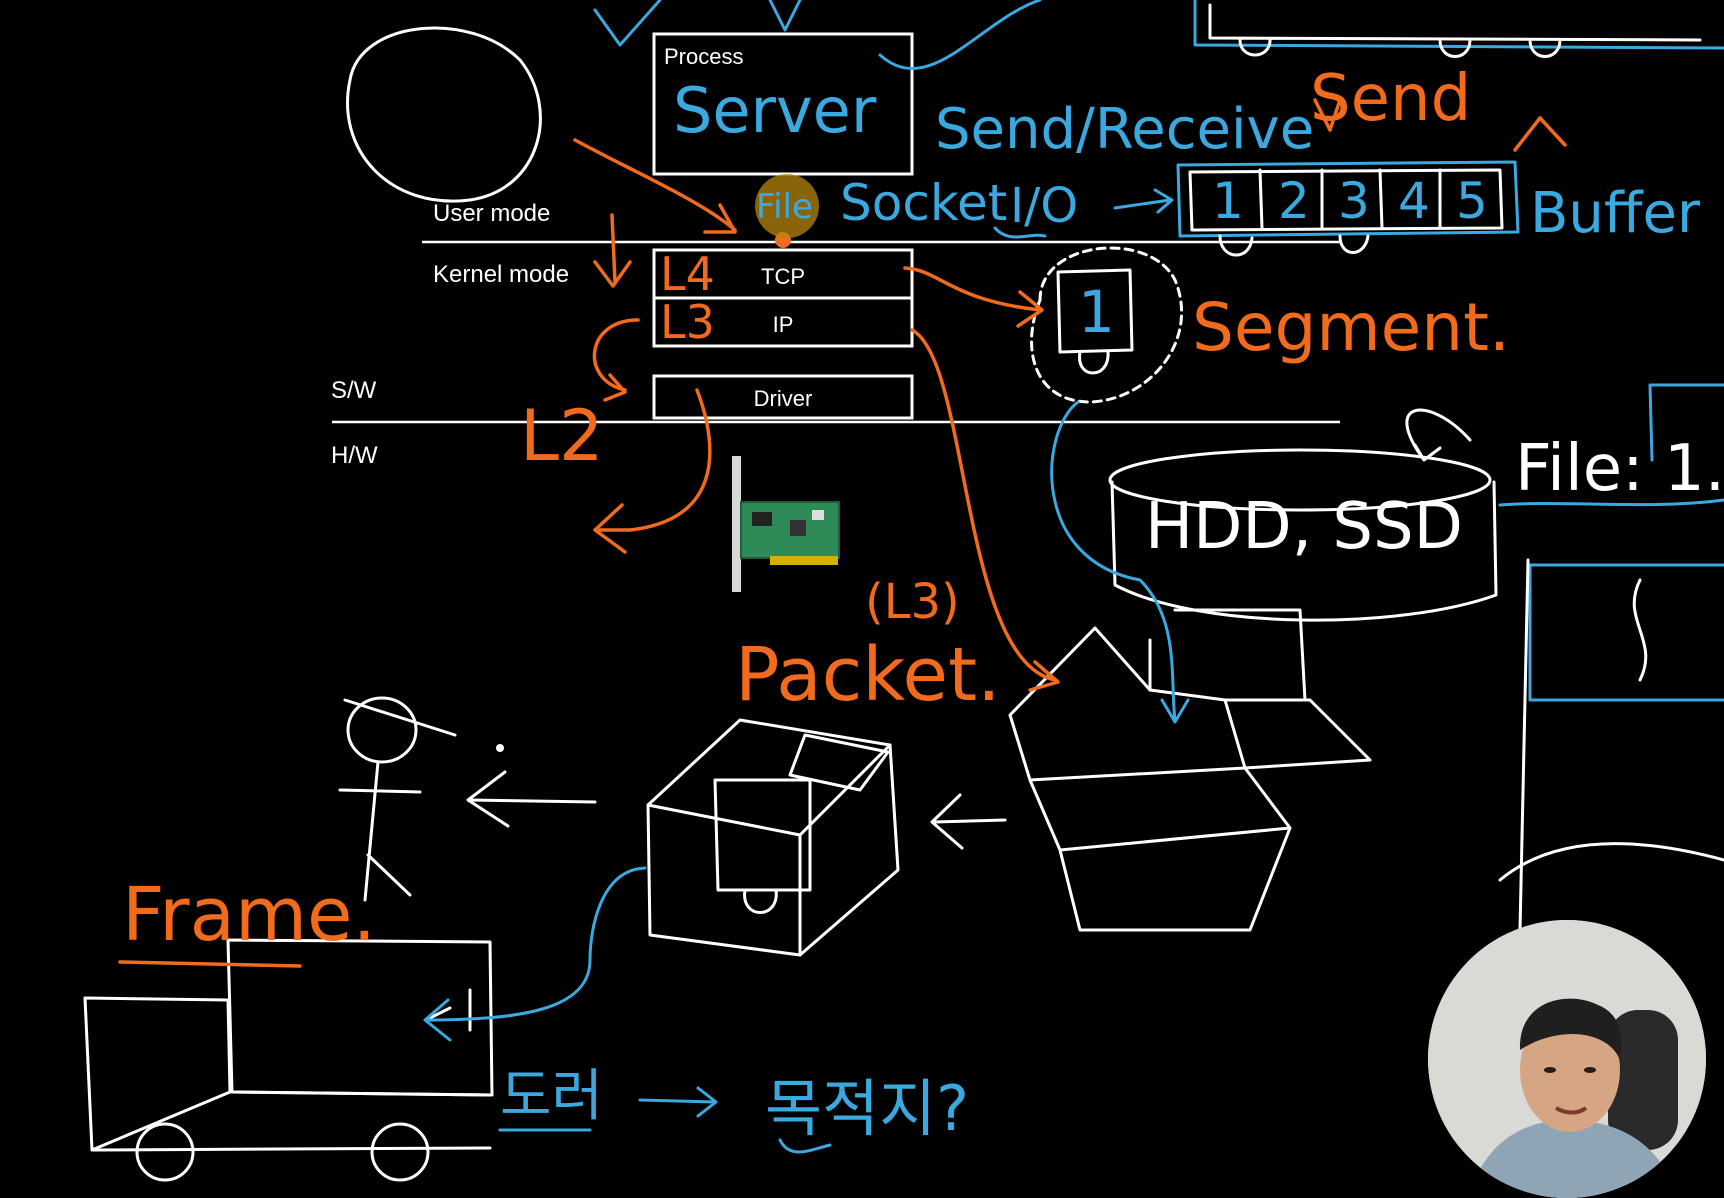 This screenshot has width=1724, height=1198. I want to click on server-label: Server, so click(775, 110).